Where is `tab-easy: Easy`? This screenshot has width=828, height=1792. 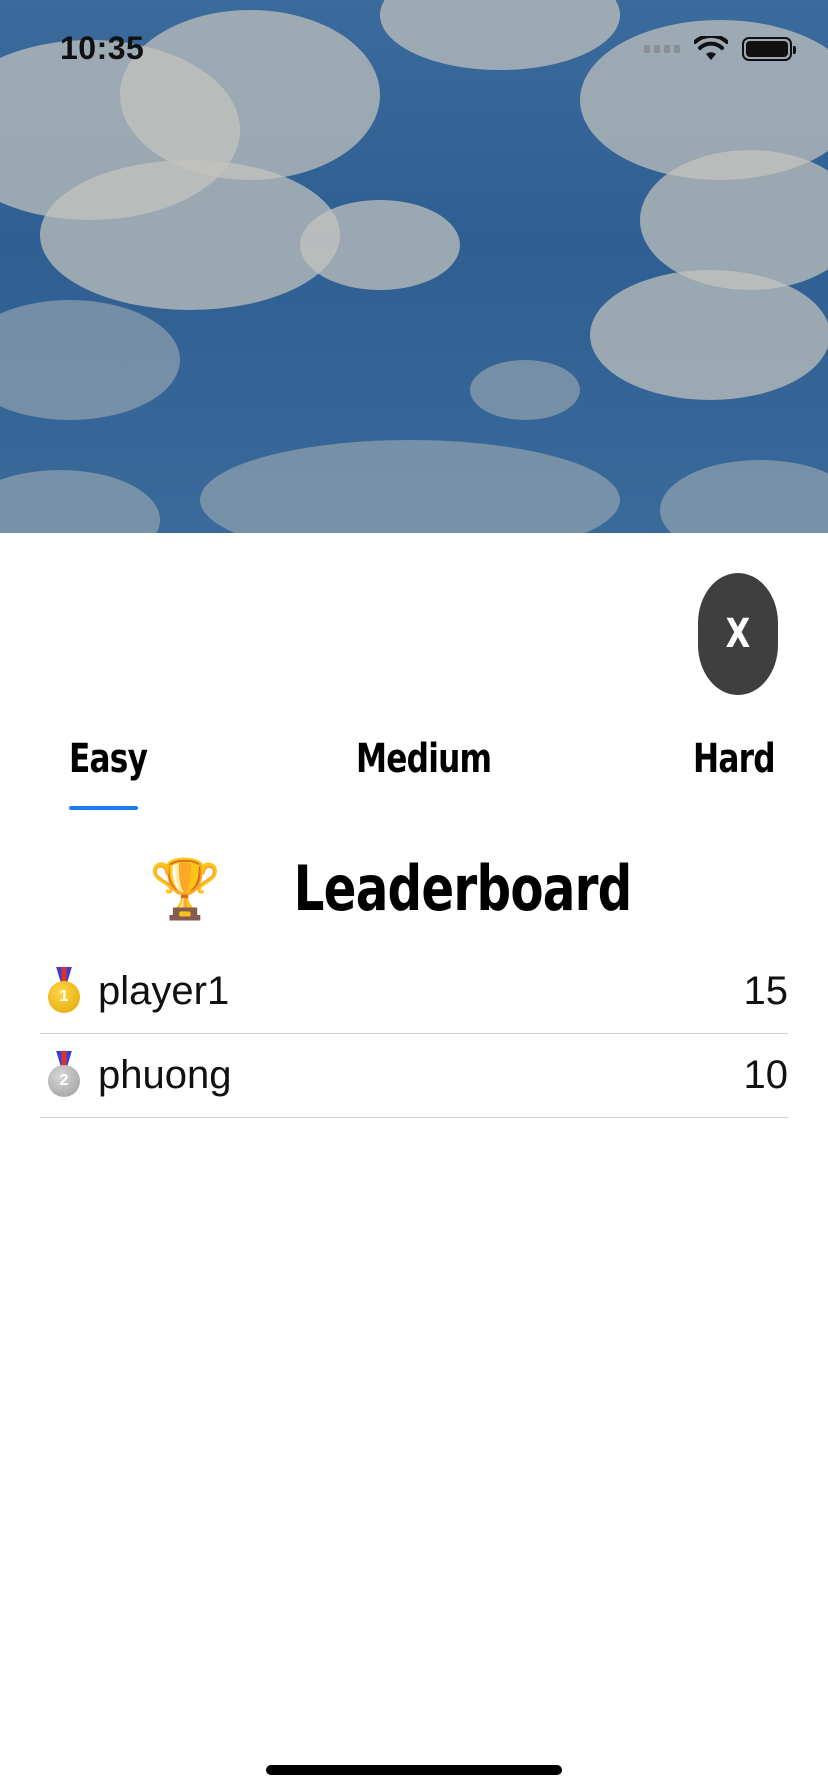
tab-easy: Easy is located at coordinates (108, 759).